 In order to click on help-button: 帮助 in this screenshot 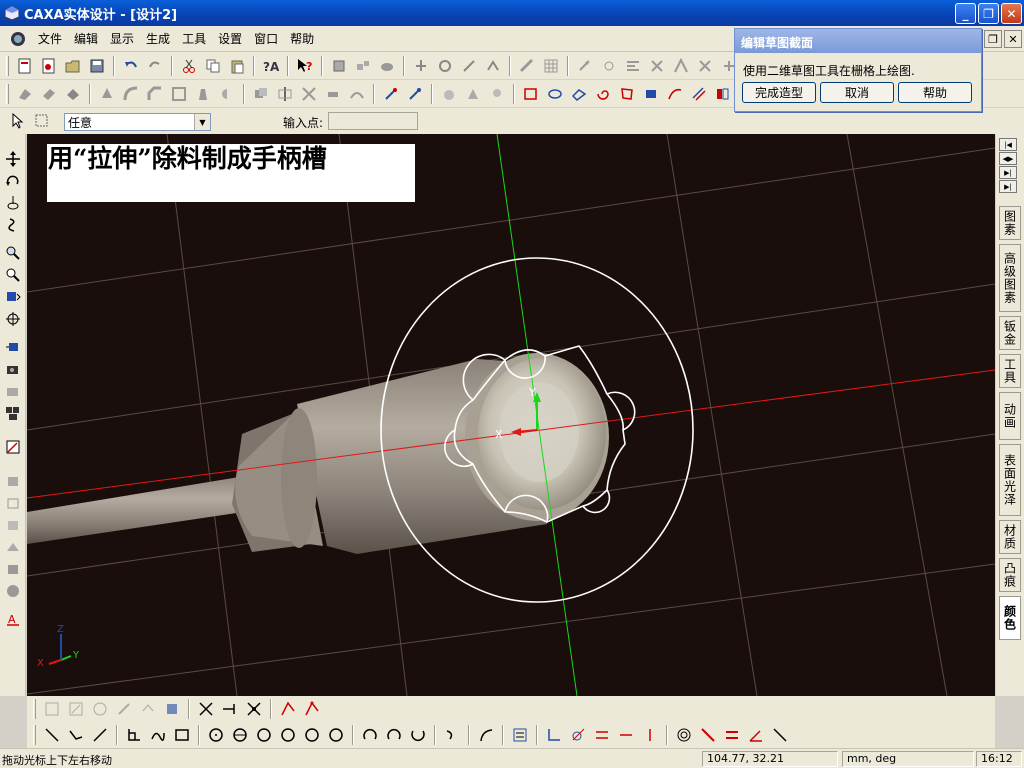, I will do `click(935, 92)`.